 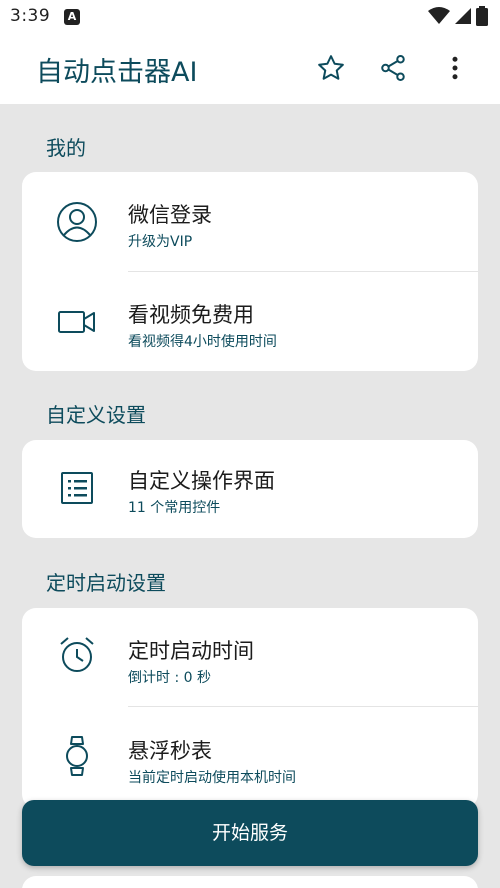 I want to click on more-vertical-icon, so click(x=455, y=68).